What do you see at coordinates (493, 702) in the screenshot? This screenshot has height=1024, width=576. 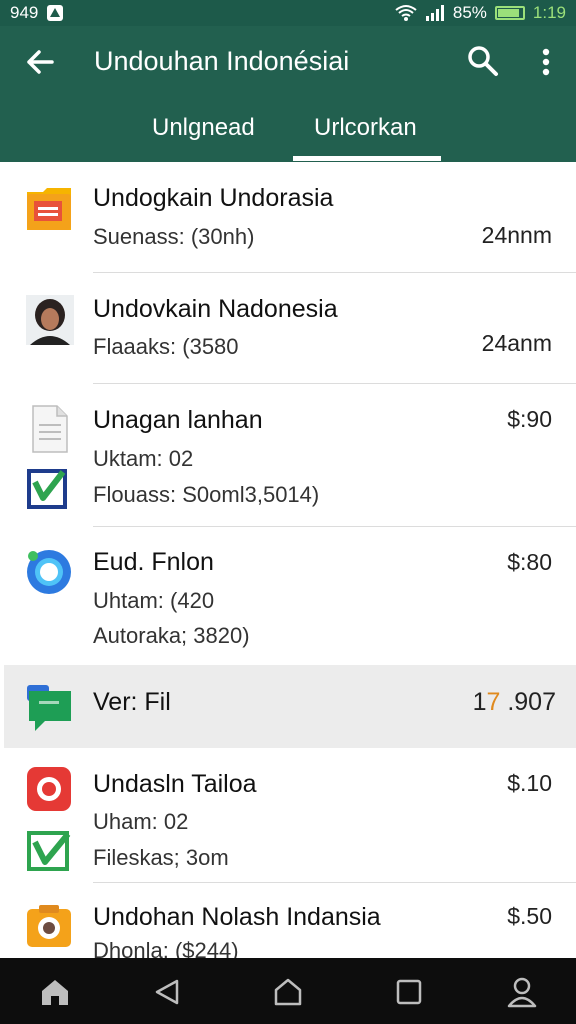 I see `item-value-part: 7` at bounding box center [493, 702].